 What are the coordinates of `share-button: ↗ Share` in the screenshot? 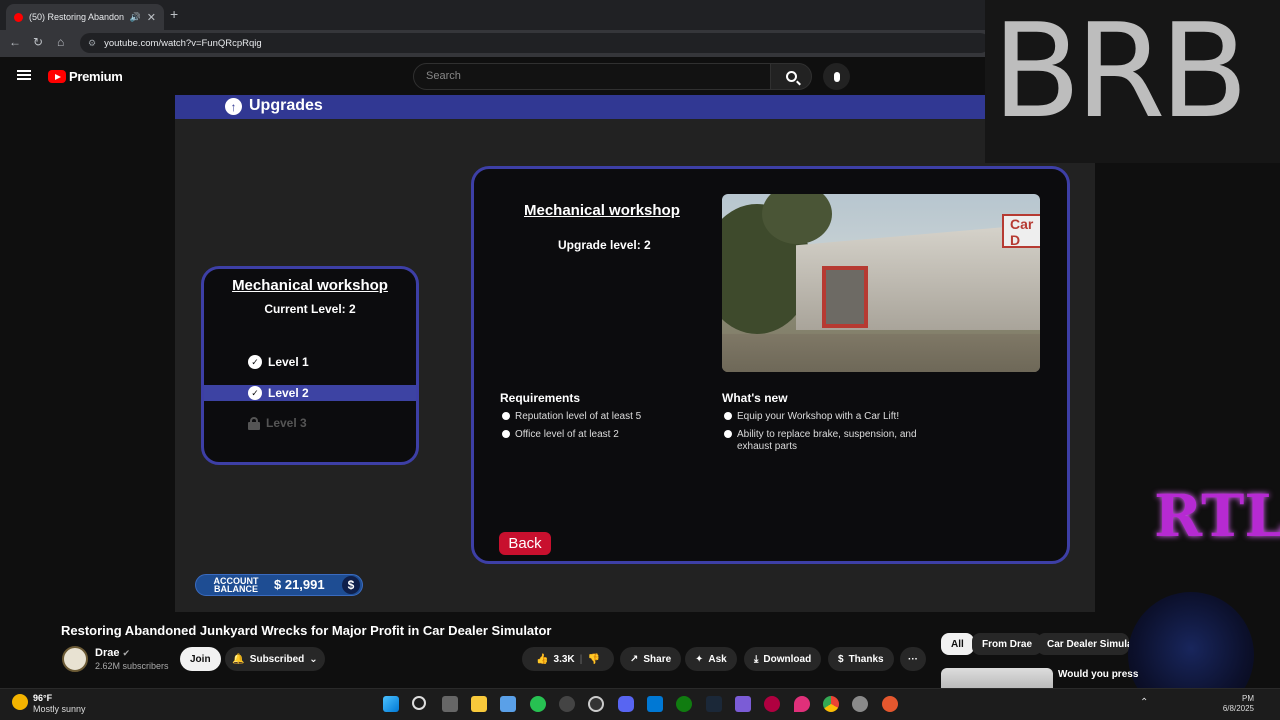 It's located at (651, 659).